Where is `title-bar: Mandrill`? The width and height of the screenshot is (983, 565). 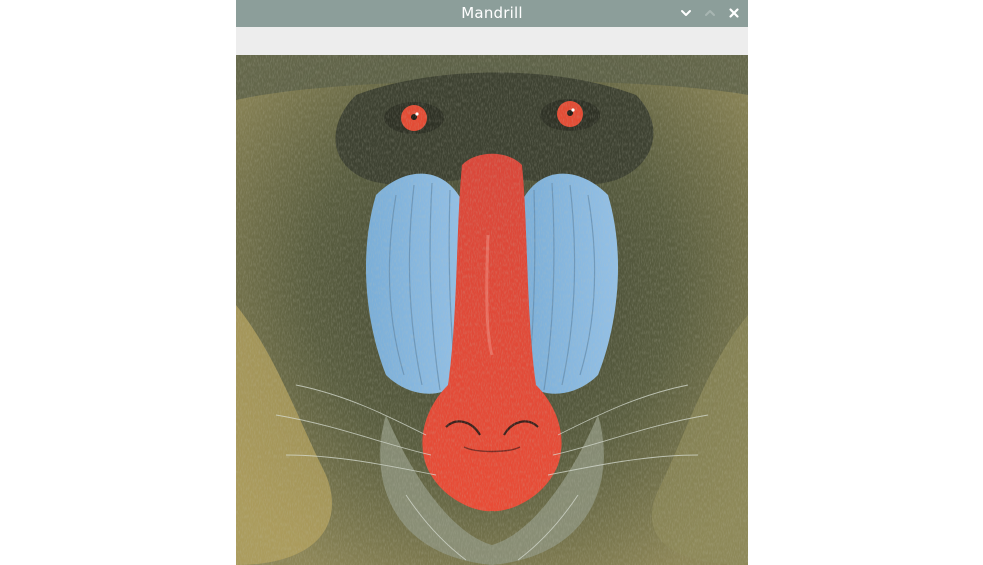
title-bar: Mandrill is located at coordinates (492, 13).